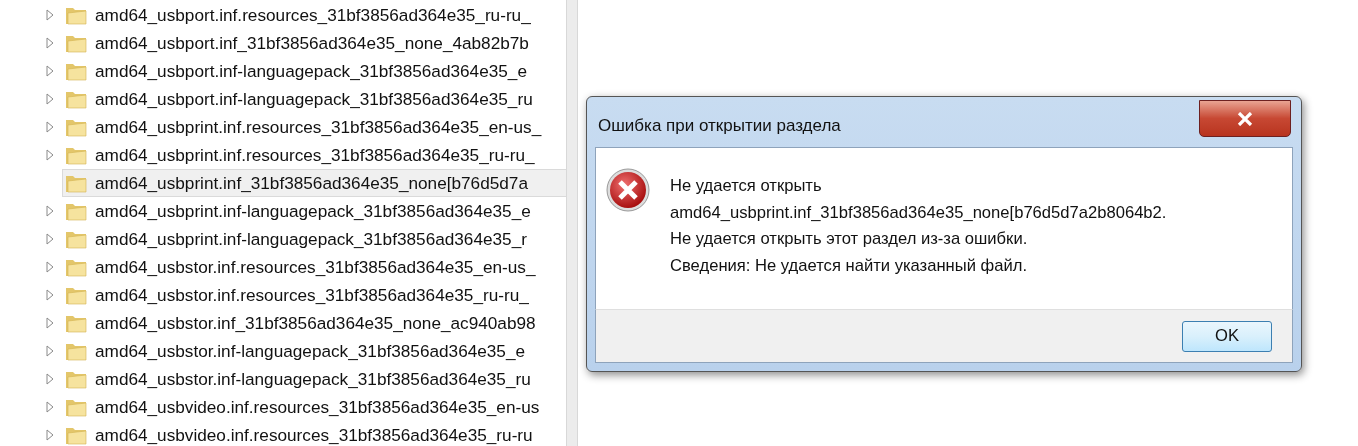 The width and height of the screenshot is (1358, 446). I want to click on tree-item: amd64_usbstor.inf.resources_31bf3856ad364e35_en-us_, so click(300, 267).